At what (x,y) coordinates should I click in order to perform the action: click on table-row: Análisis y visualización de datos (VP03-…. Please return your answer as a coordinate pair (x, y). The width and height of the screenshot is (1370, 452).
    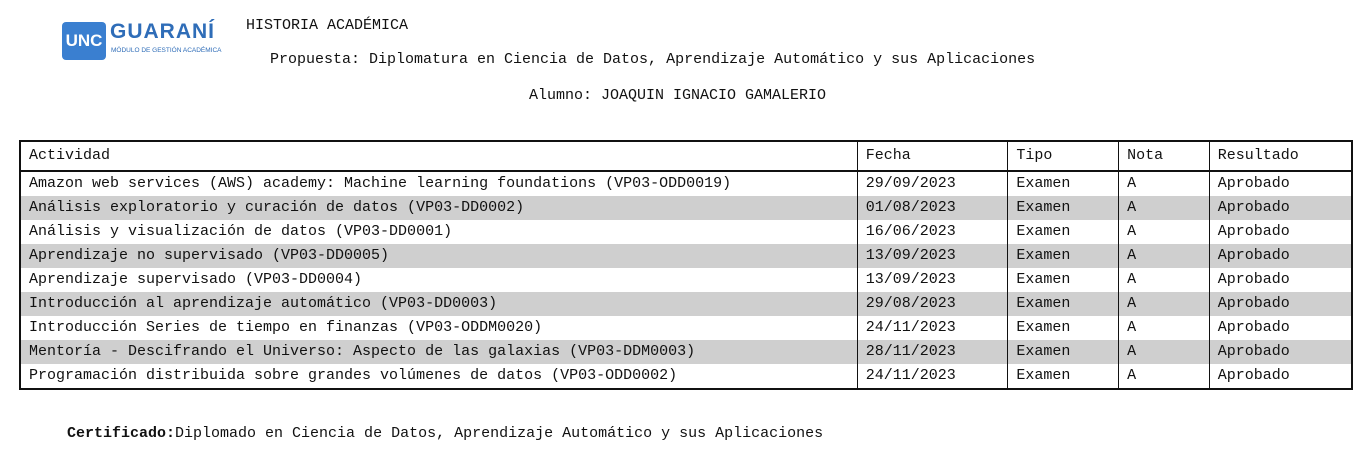
    Looking at the image, I should click on (686, 232).